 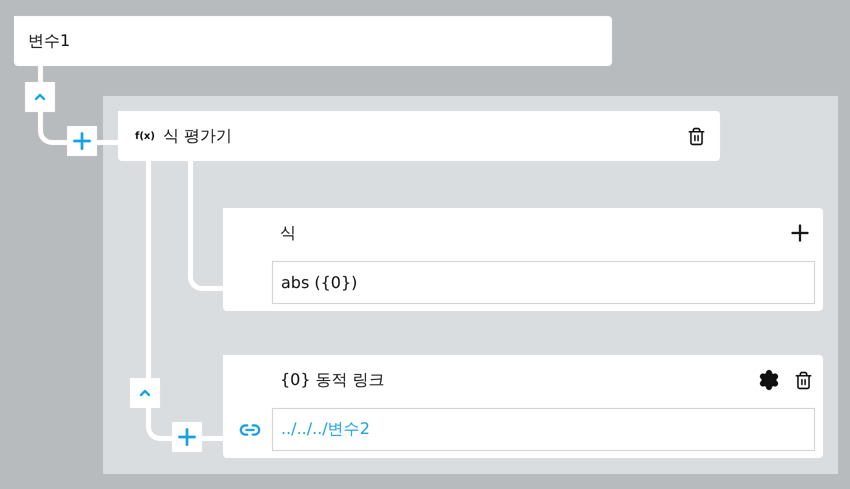 What do you see at coordinates (49, 41) in the screenshot?
I see `node-title: 변수1` at bounding box center [49, 41].